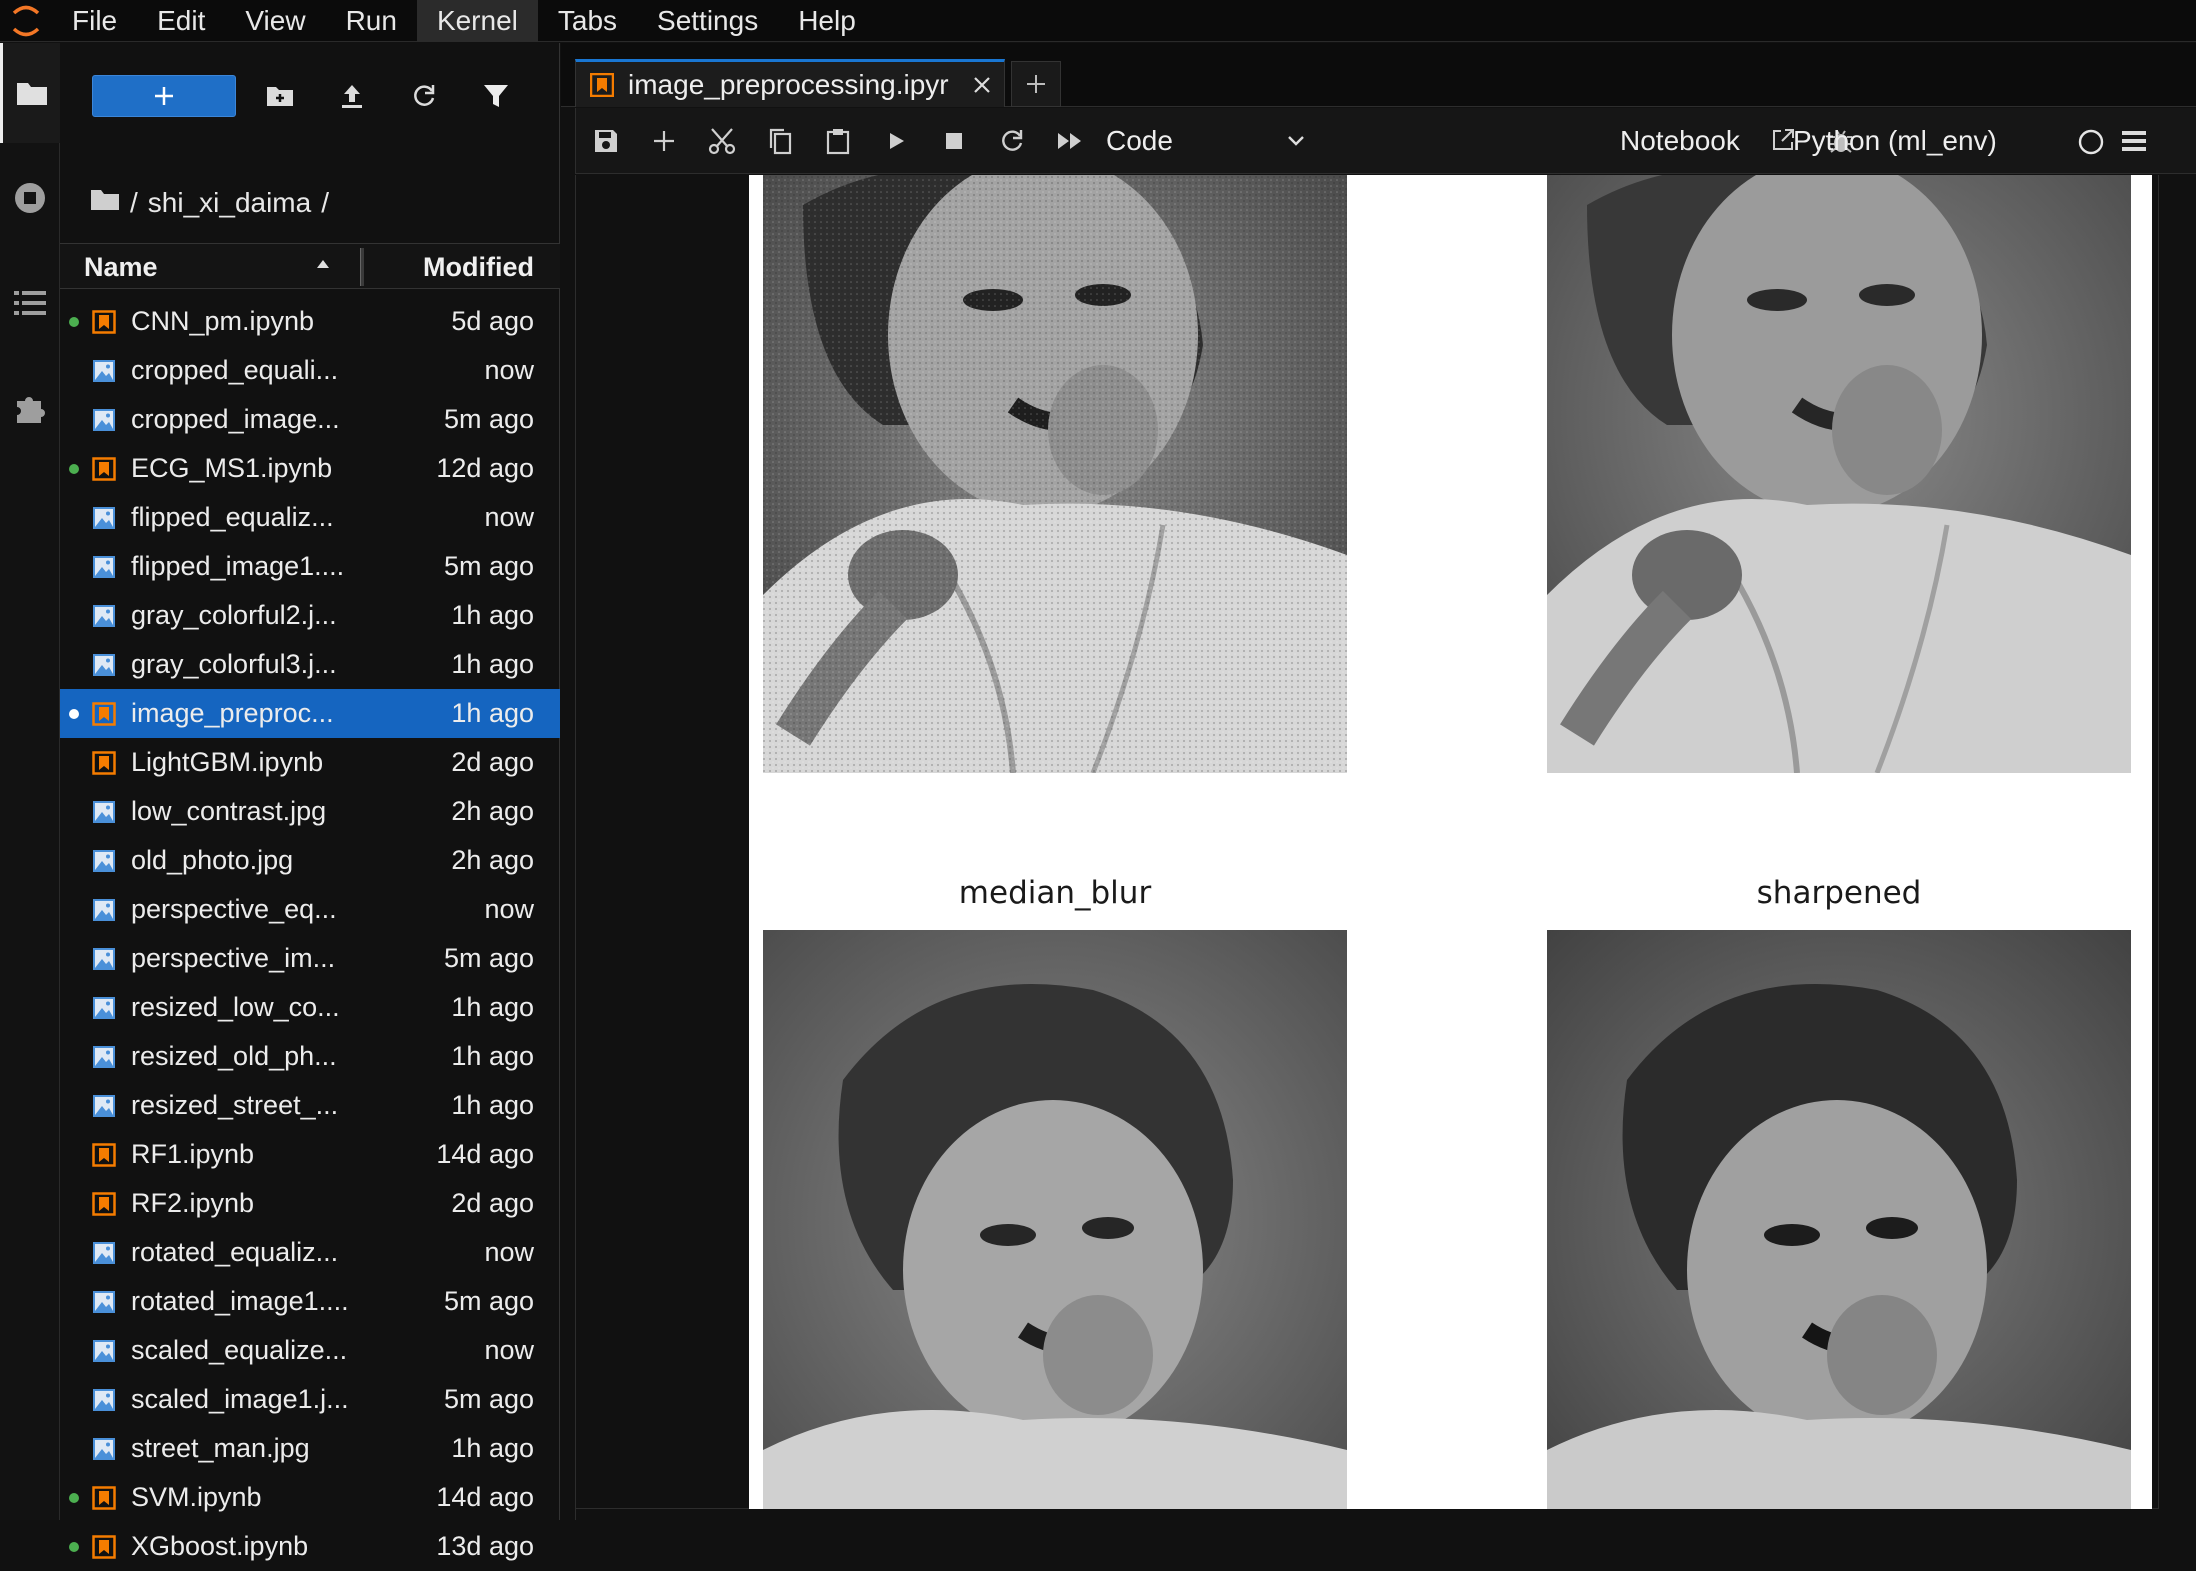 This screenshot has height=1571, width=2196. What do you see at coordinates (121, 267) in the screenshot?
I see `column-header-name: Name` at bounding box center [121, 267].